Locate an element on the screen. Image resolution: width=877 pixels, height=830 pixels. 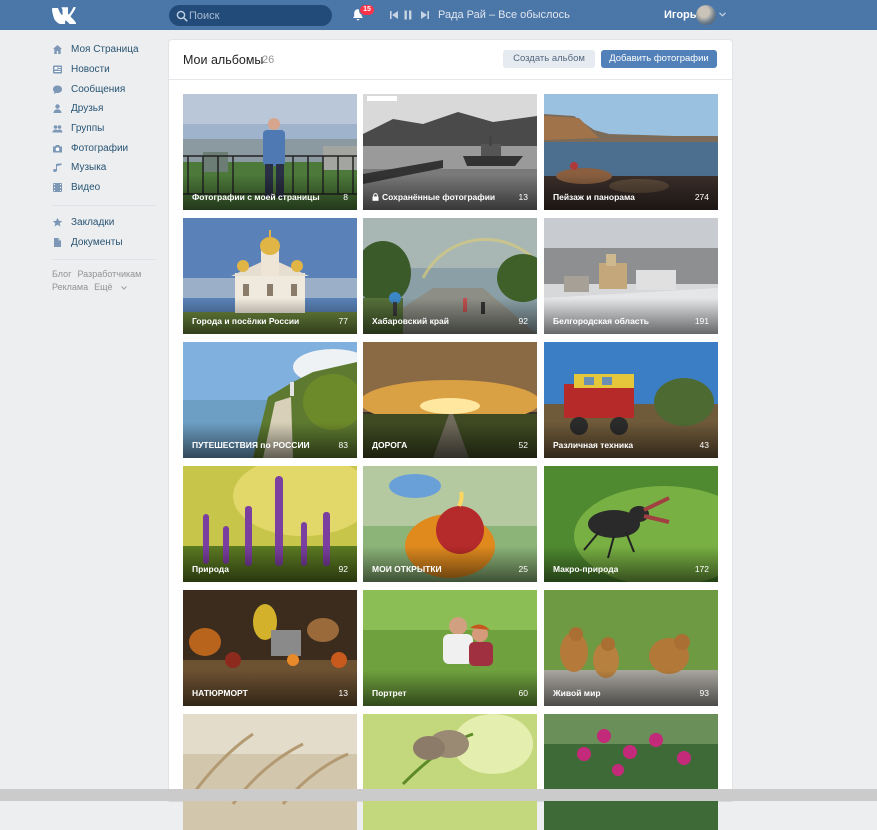
page-title: Мои альбомы is located at coordinates (223, 60).